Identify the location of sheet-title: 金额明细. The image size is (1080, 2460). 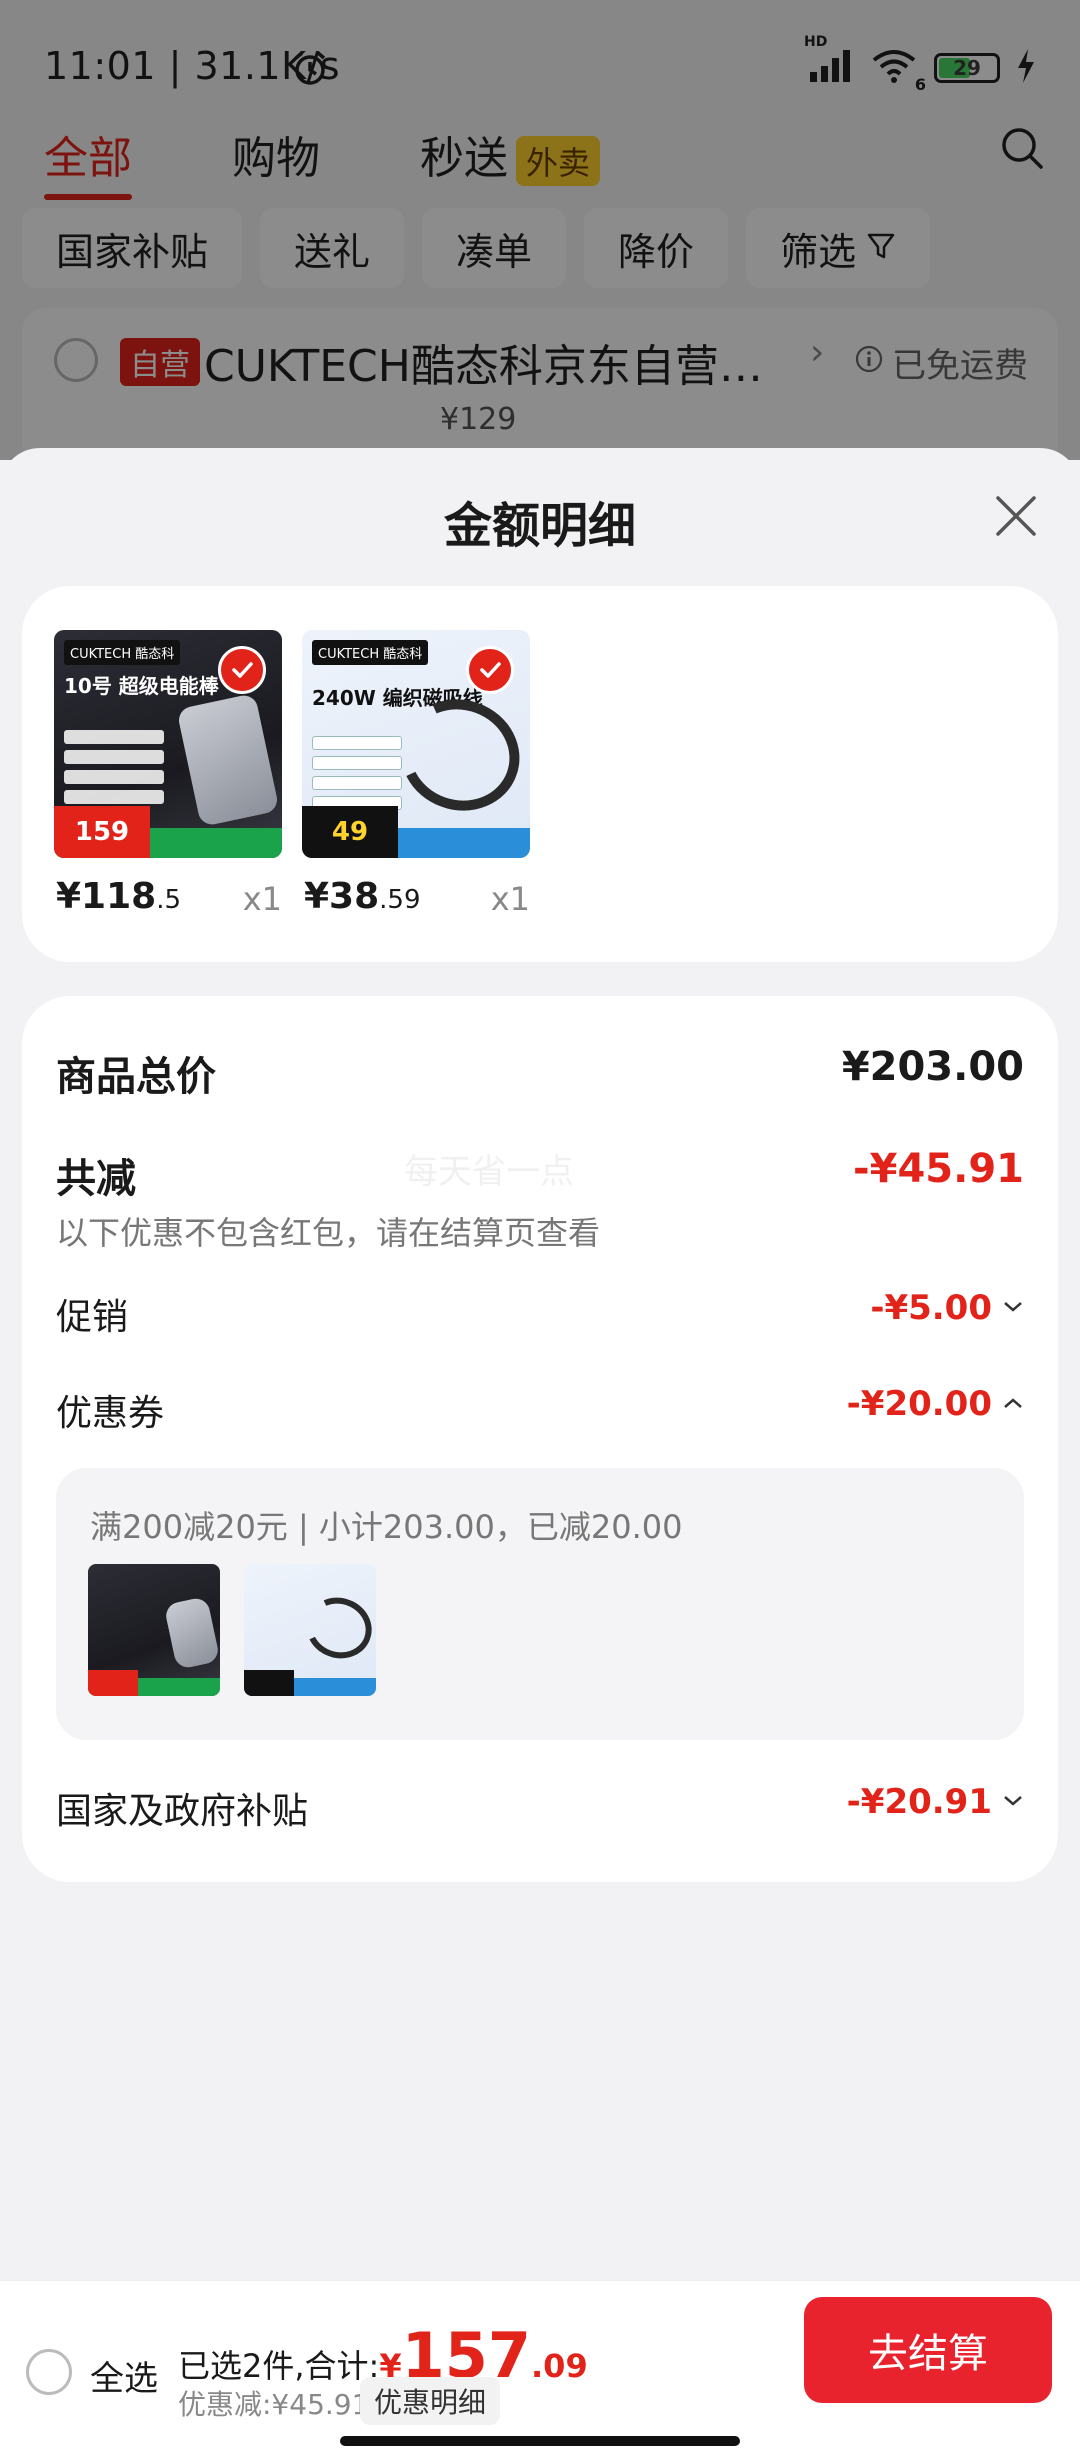
(539, 526).